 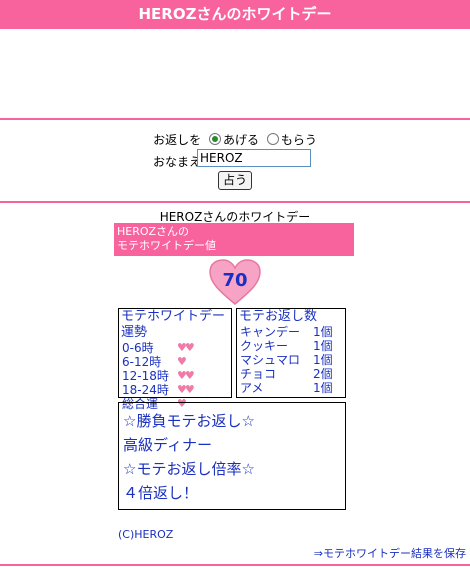 I want to click on luck-row-label: 12-18時, so click(x=145, y=376).